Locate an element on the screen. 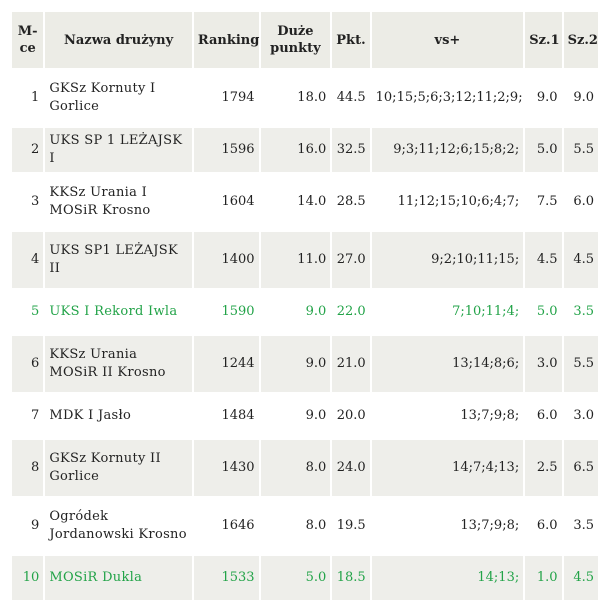 The height and width of the screenshot is (602, 603). cell-place: 8 is located at coordinates (28, 468).